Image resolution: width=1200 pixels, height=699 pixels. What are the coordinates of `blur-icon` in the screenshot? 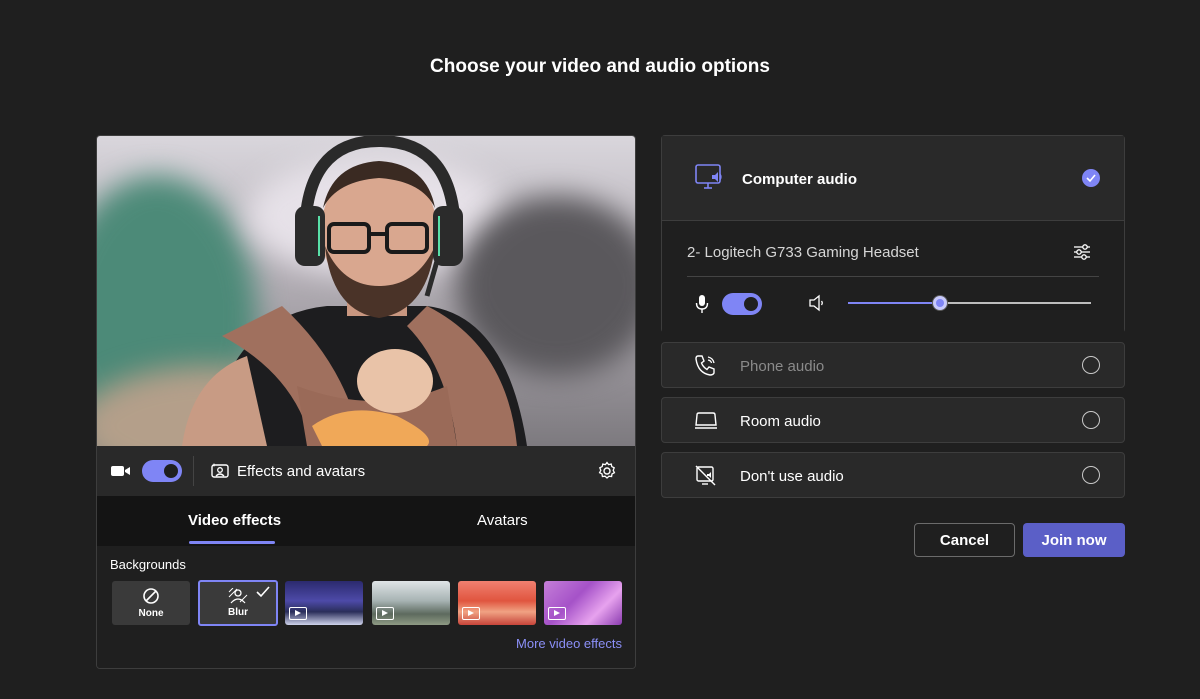 It's located at (238, 596).